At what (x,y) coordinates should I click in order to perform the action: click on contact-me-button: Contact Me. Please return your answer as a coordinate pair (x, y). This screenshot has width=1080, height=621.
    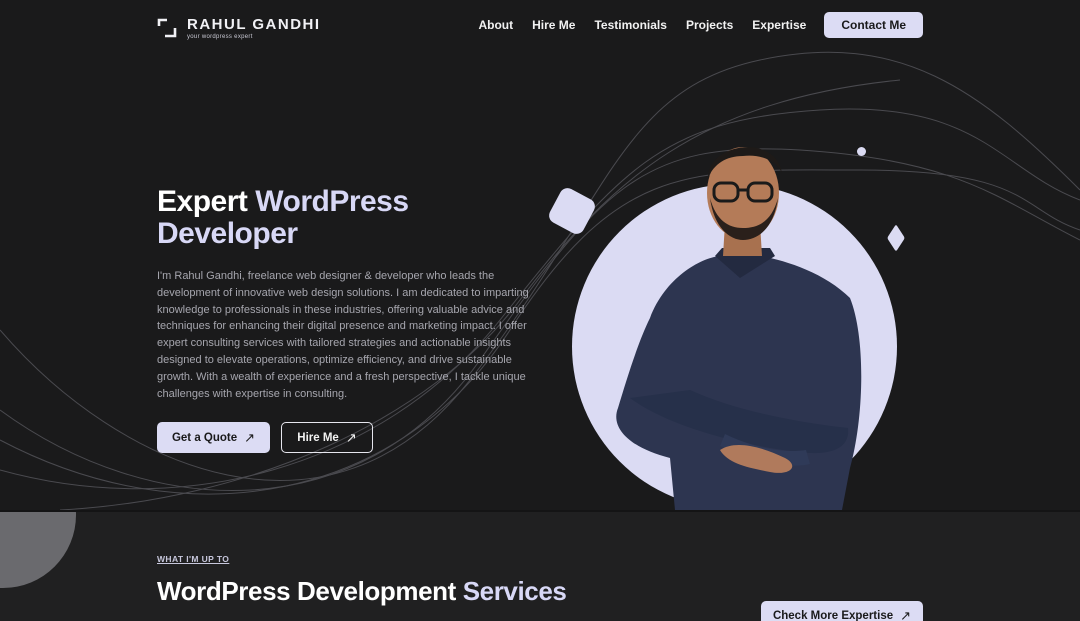
    Looking at the image, I should click on (873, 25).